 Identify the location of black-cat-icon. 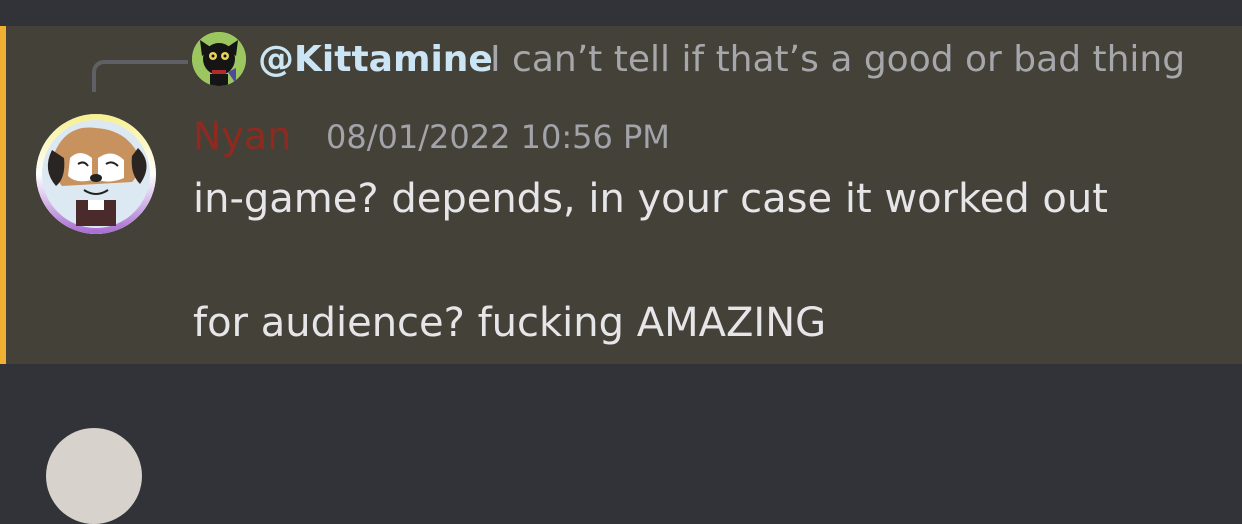
(219, 59).